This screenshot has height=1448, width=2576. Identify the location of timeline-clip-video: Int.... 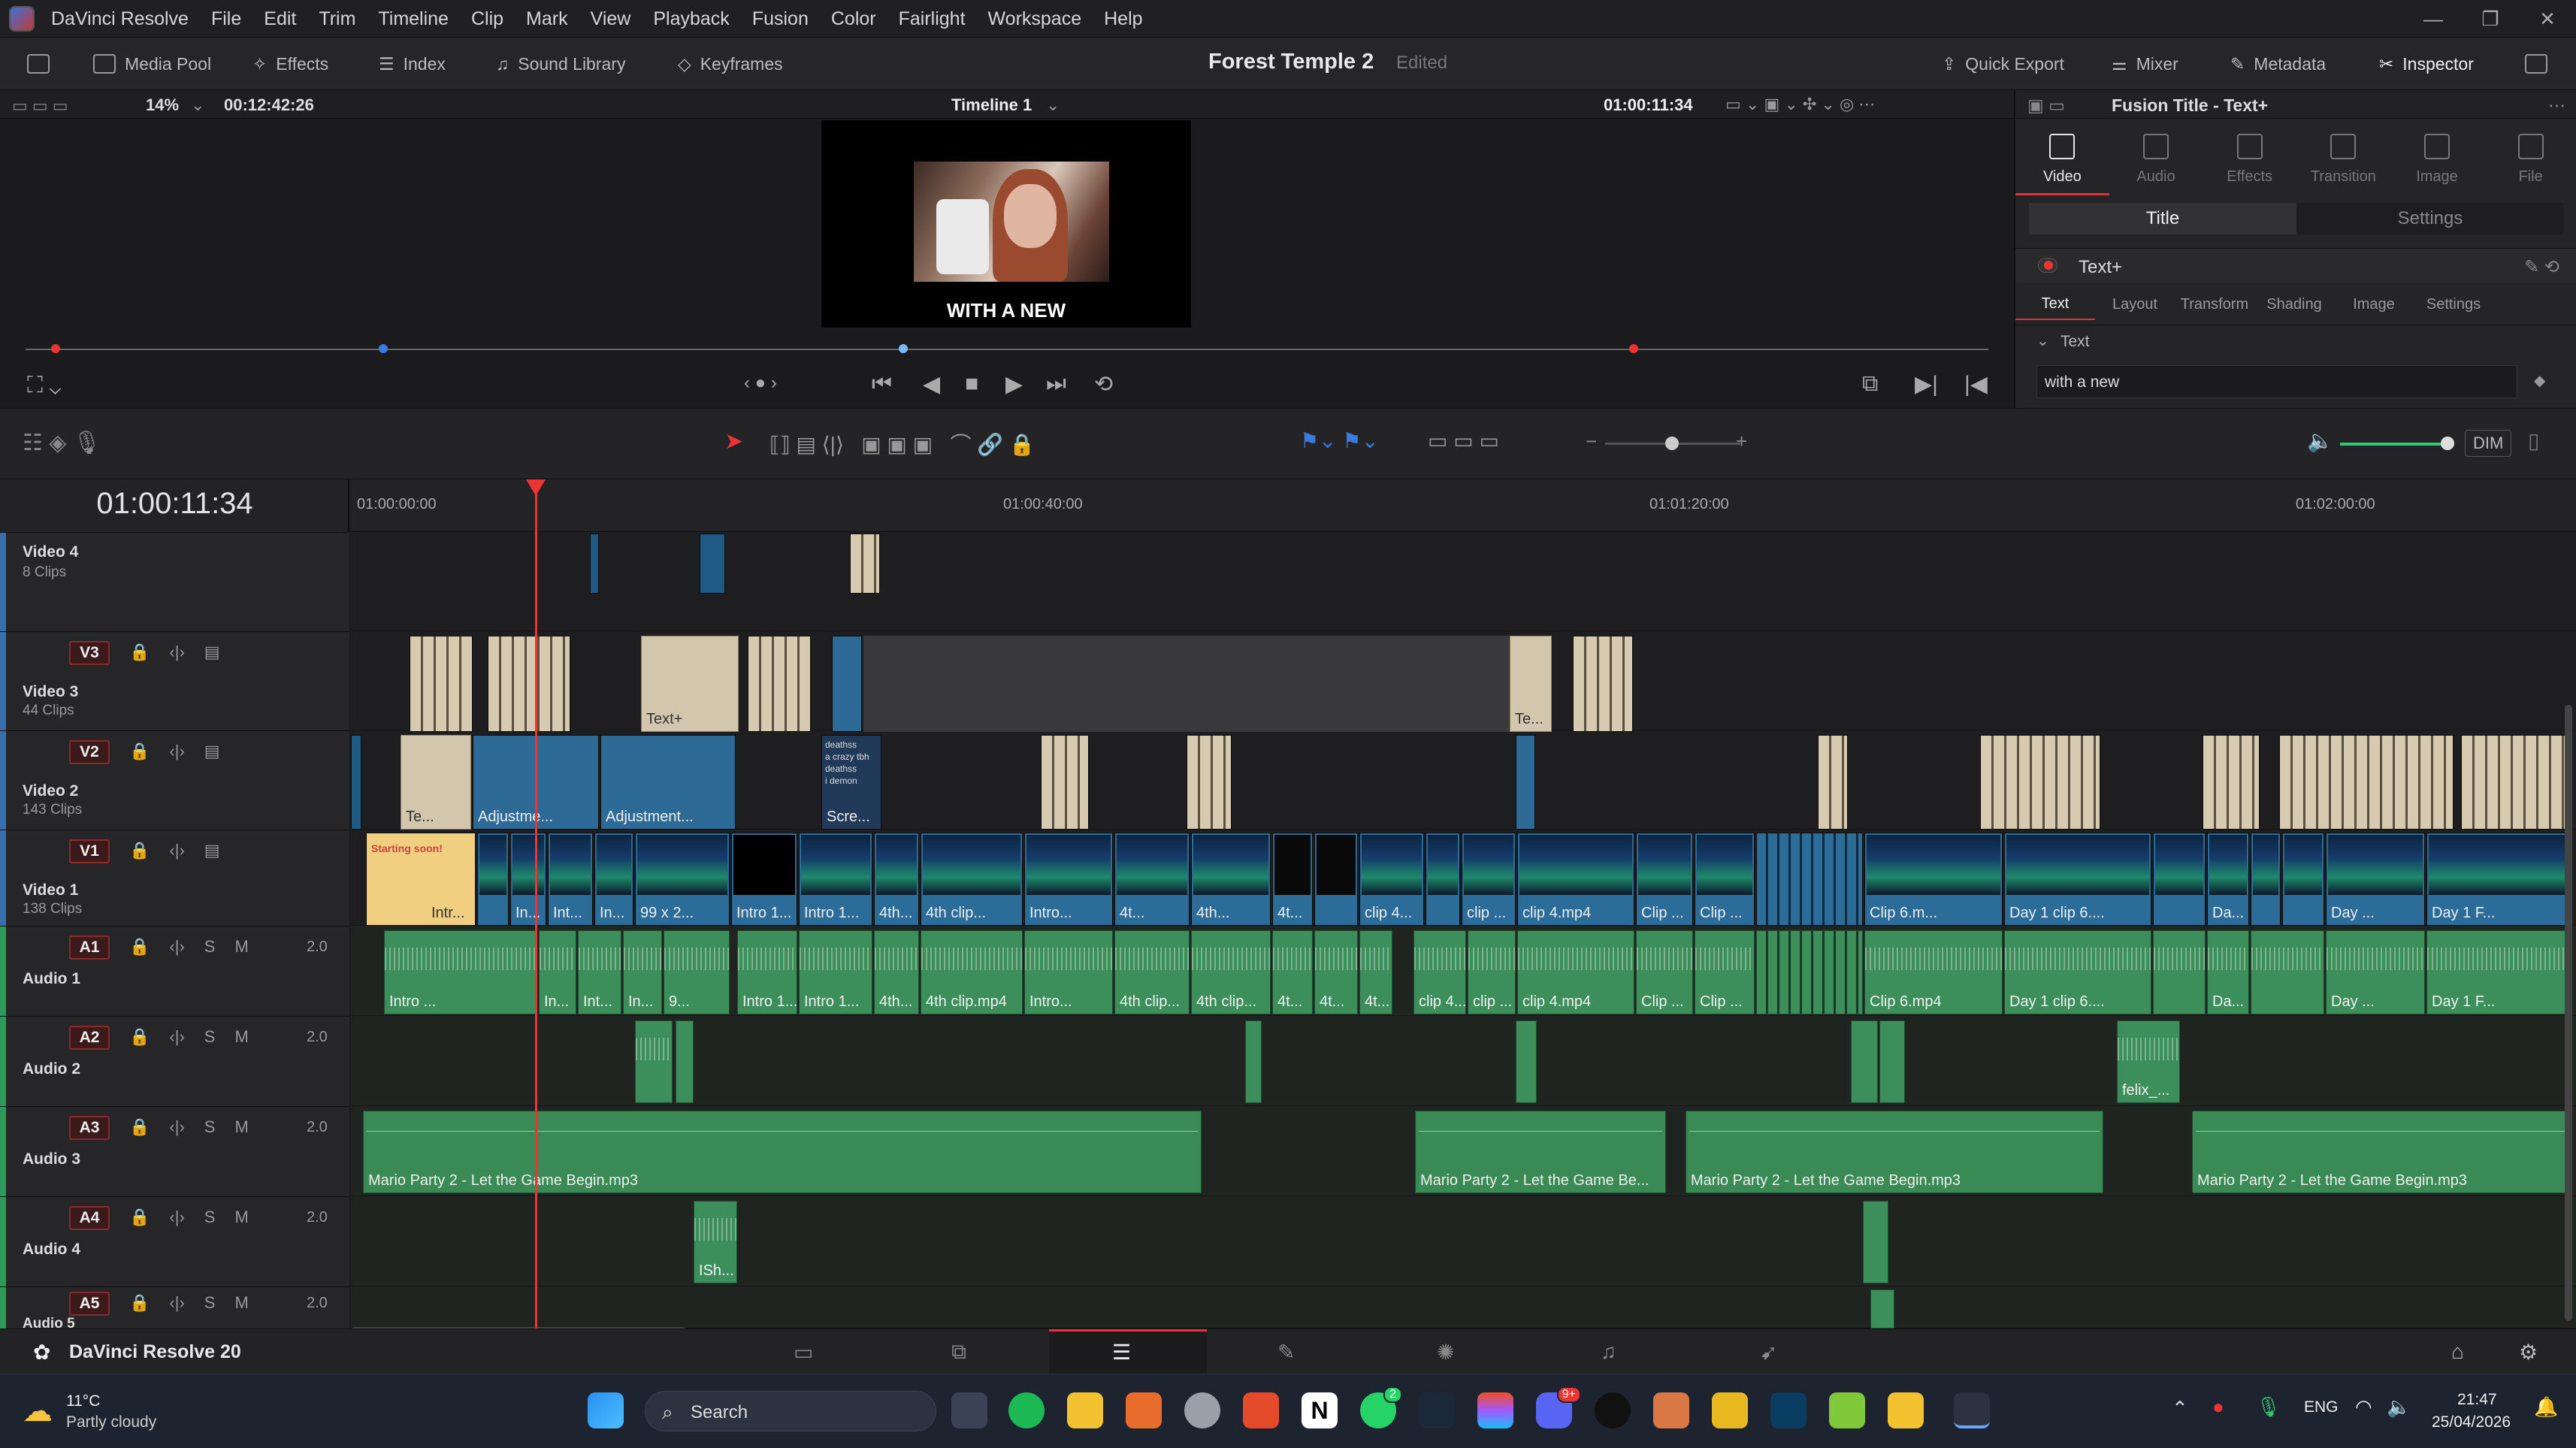
(570, 879).